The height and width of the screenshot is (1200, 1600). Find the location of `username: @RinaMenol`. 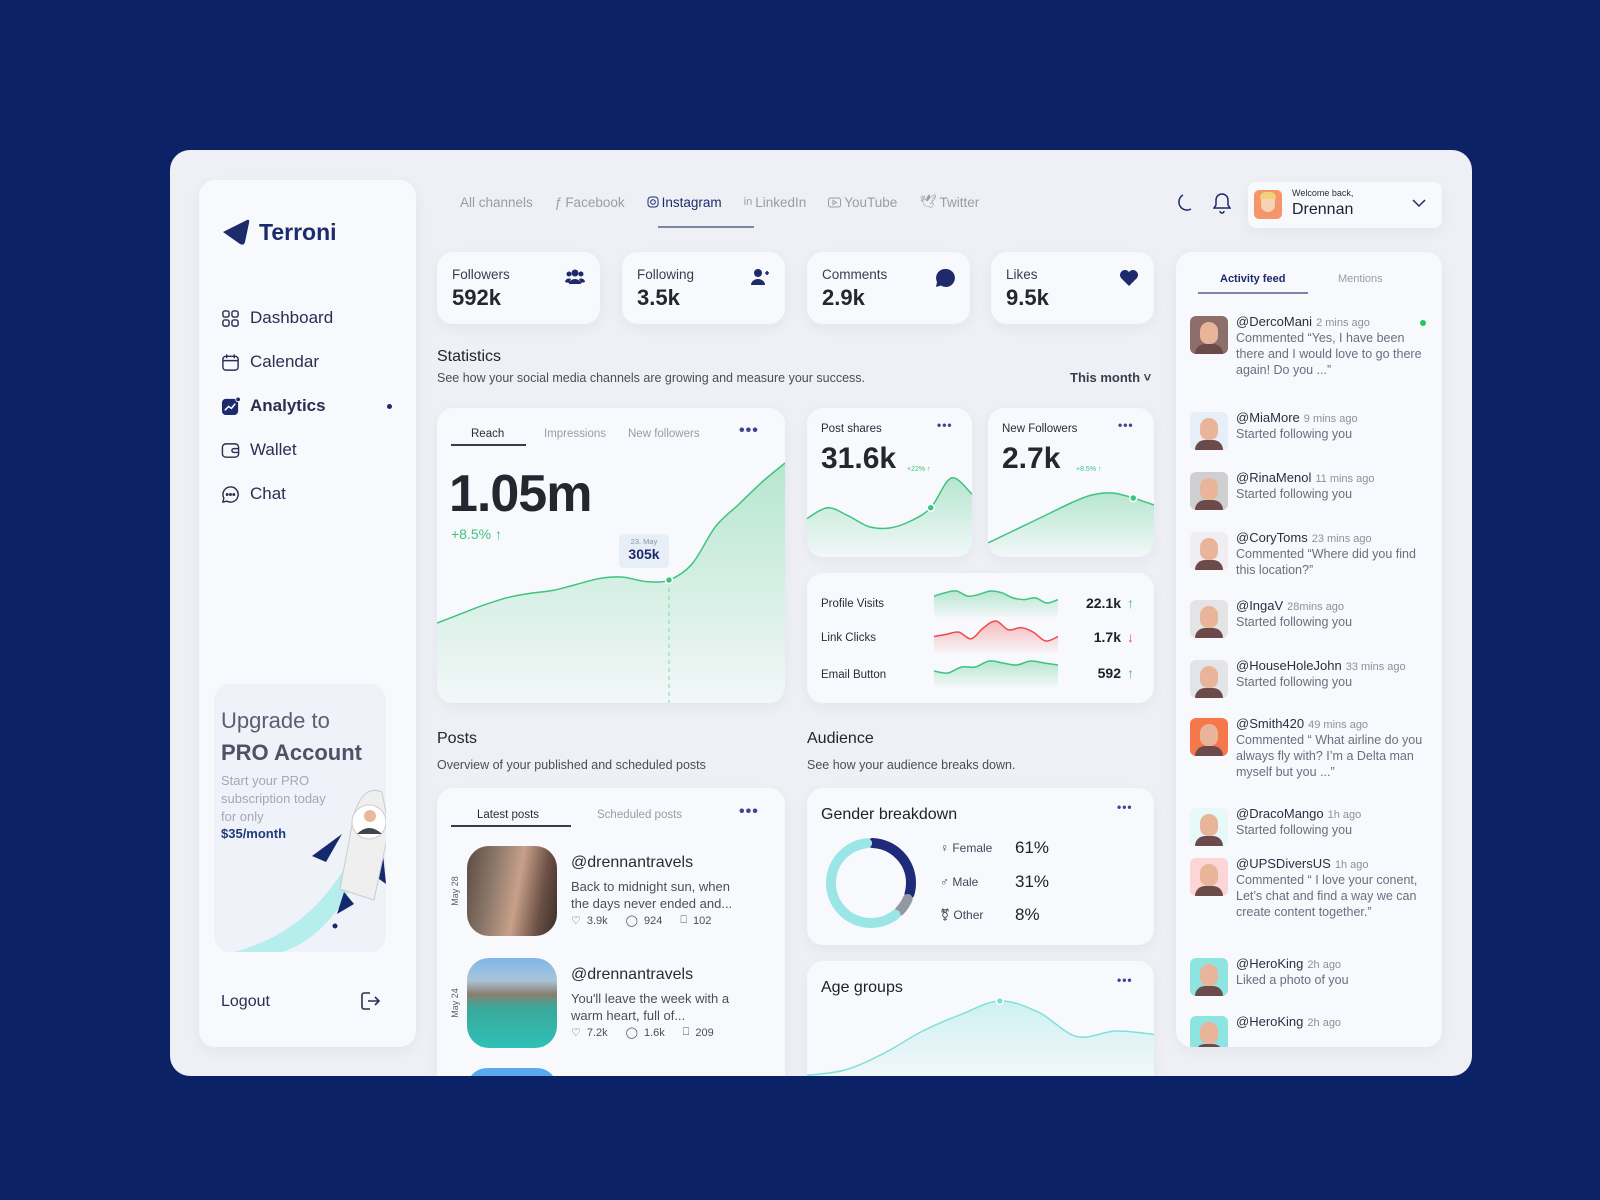

username: @RinaMenol is located at coordinates (1274, 477).